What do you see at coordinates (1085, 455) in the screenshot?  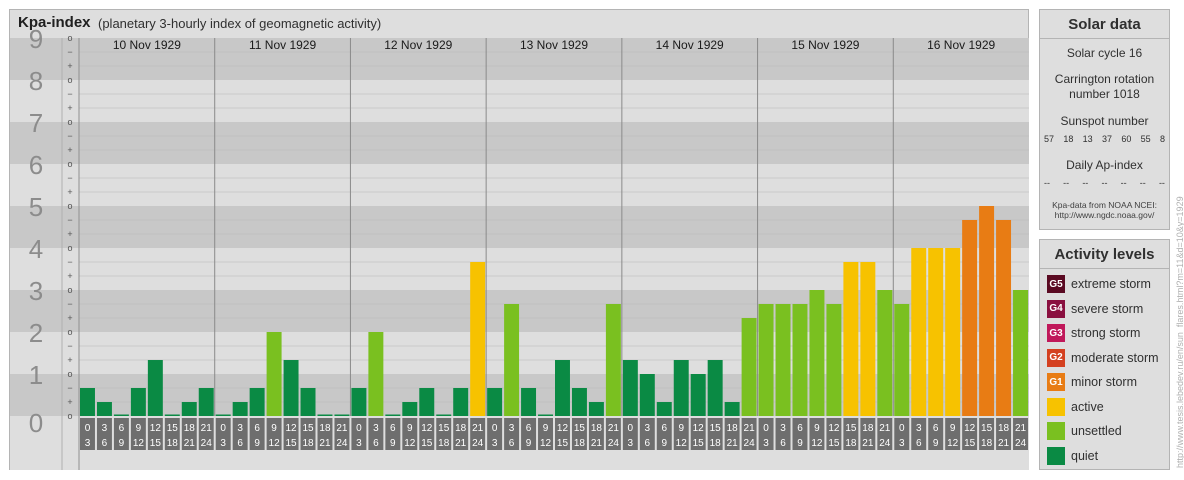 I see `legend-label: quiet` at bounding box center [1085, 455].